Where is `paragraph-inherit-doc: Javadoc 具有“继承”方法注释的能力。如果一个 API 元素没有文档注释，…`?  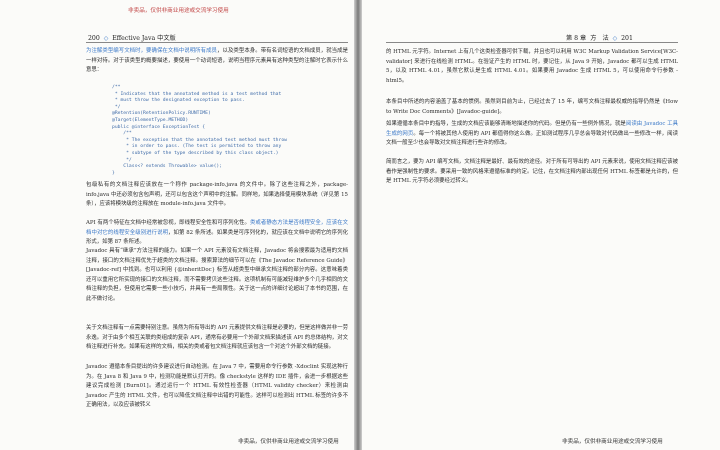 paragraph-inherit-doc: Javadoc 具有“继承”方法注释的能力。如果一个 API 元素没有文档注释，… is located at coordinates (217, 275).